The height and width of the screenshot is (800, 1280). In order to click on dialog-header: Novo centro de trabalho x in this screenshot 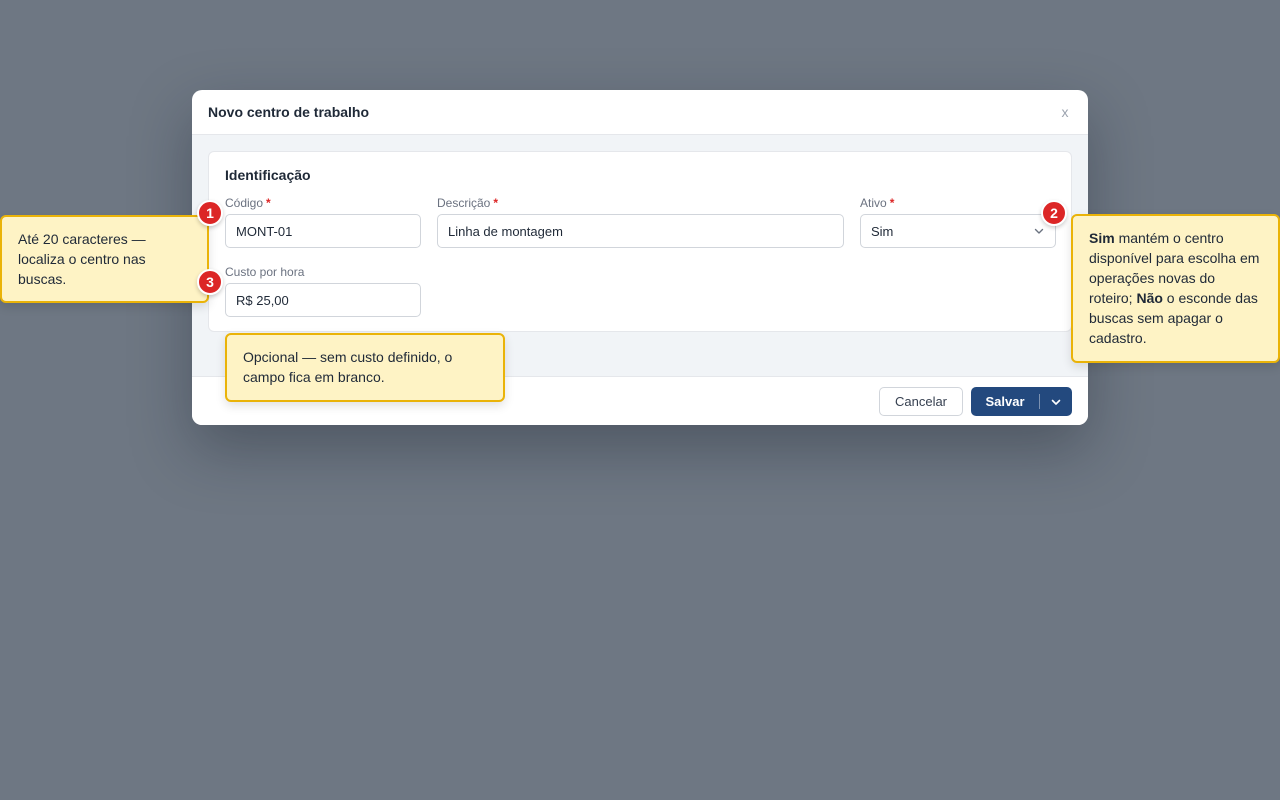, I will do `click(640, 112)`.